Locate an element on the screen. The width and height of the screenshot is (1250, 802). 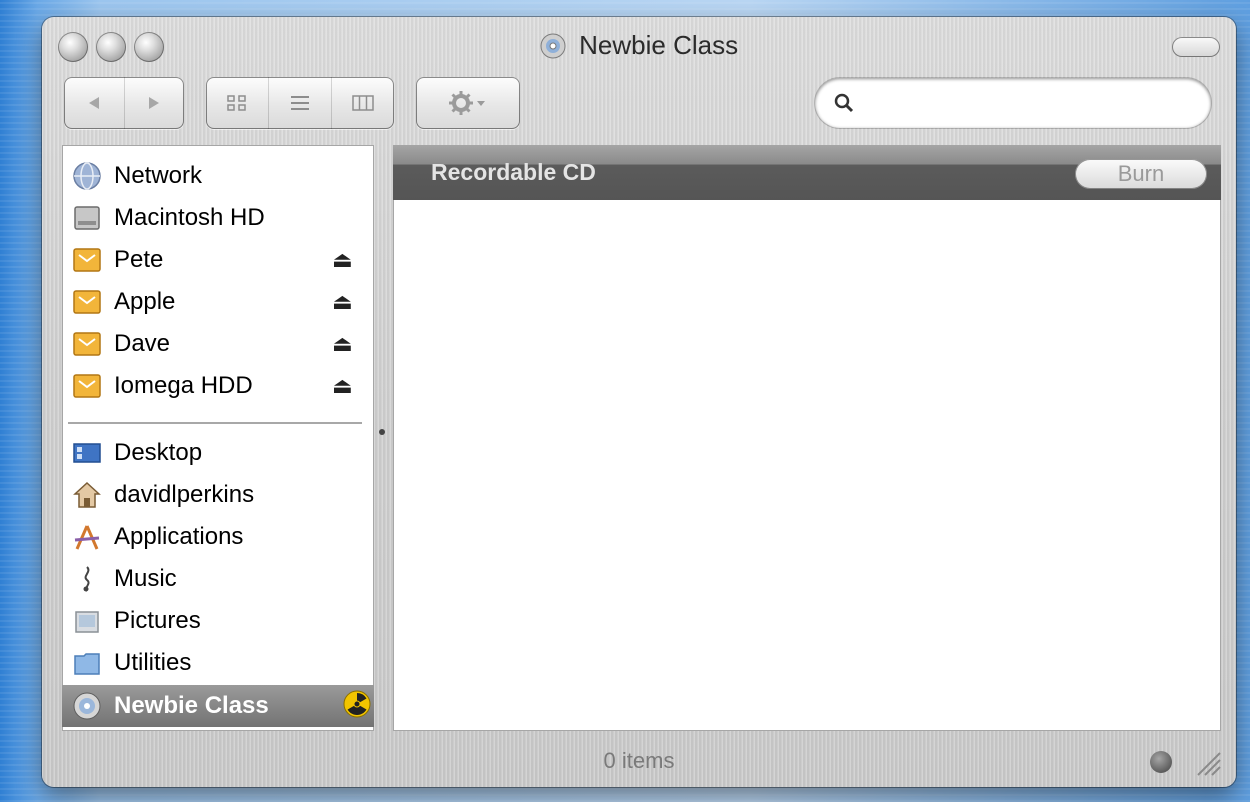
sync-icon is located at coordinates (1161, 762).